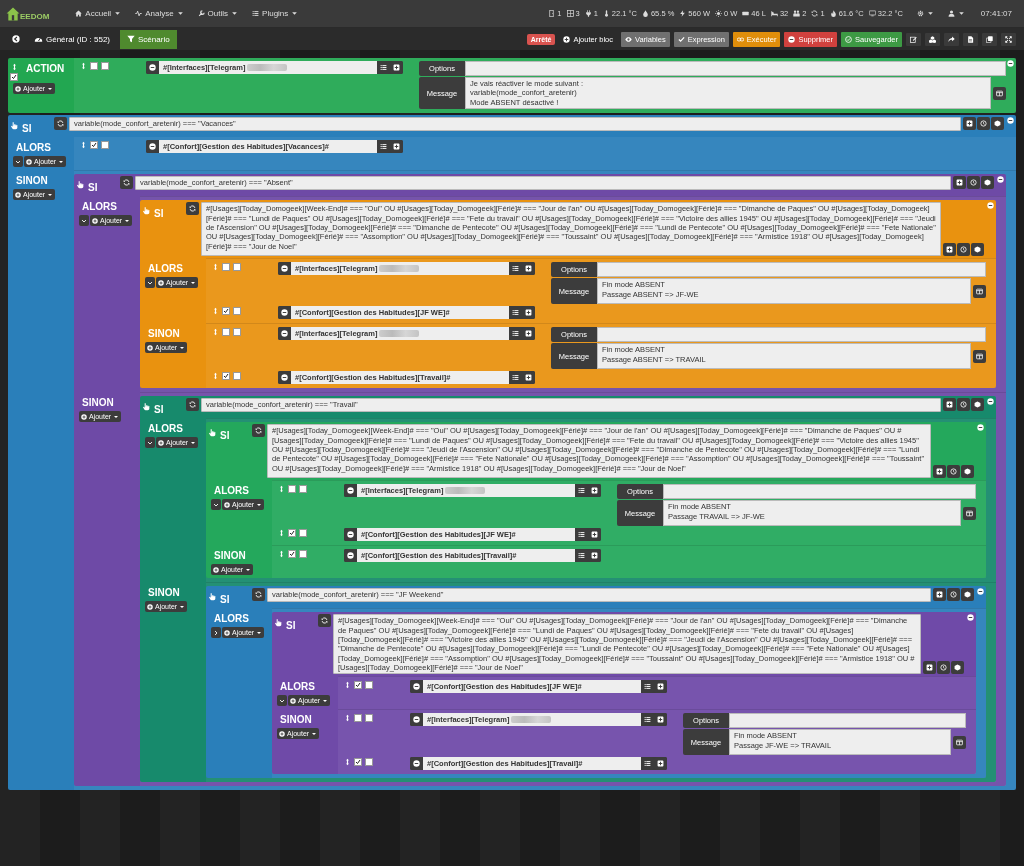  I want to click on nav-menu: Analyse, so click(159, 13).